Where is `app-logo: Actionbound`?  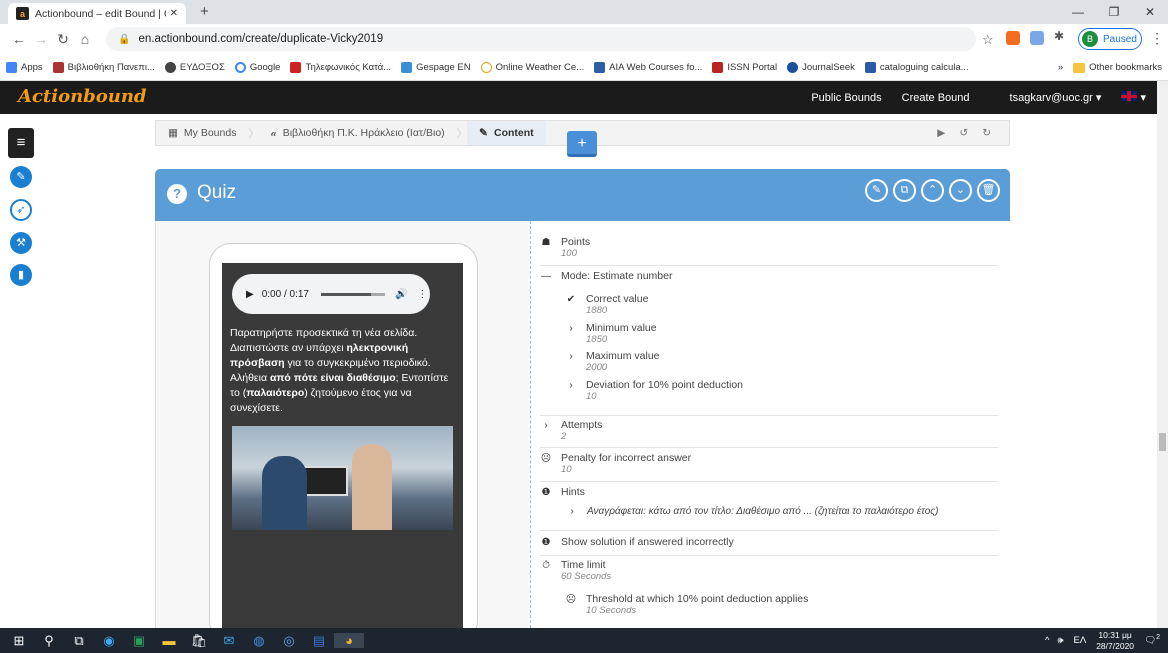 app-logo: Actionbound is located at coordinates (82, 96).